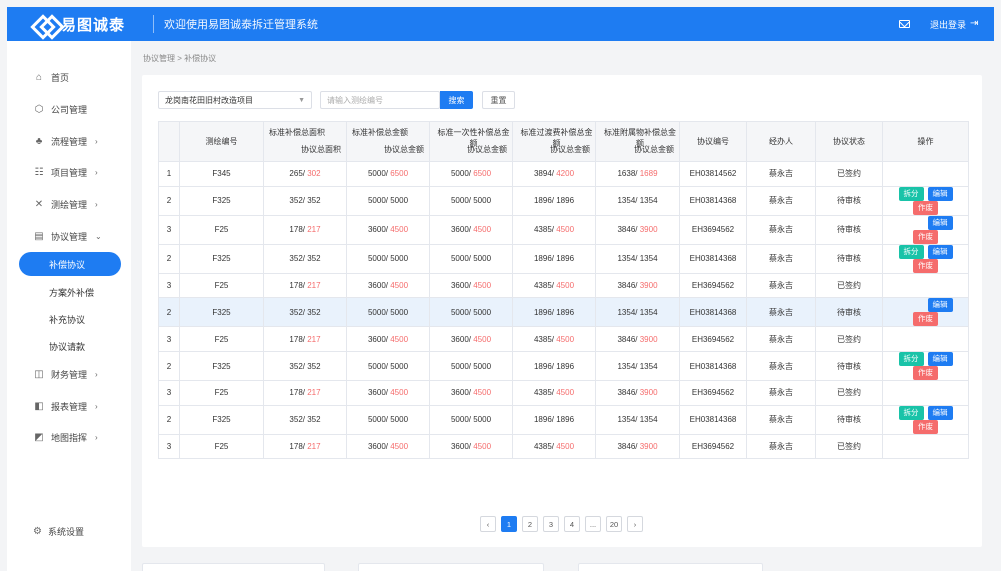  Describe the element at coordinates (153, 24) in the screenshot. I see `header-divider` at that location.